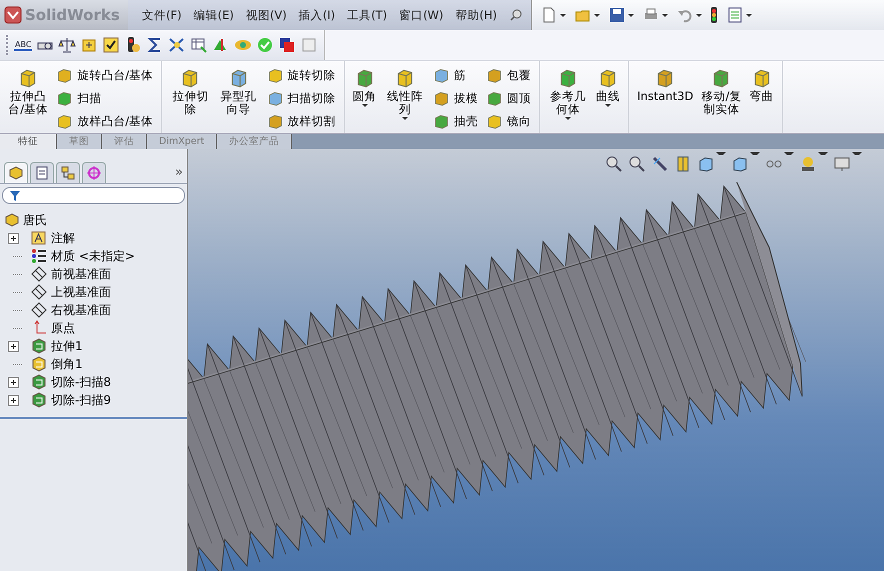 Image resolution: width=884 pixels, height=571 pixels. Describe the element at coordinates (13, 15) in the screenshot. I see `logo-icon` at that location.